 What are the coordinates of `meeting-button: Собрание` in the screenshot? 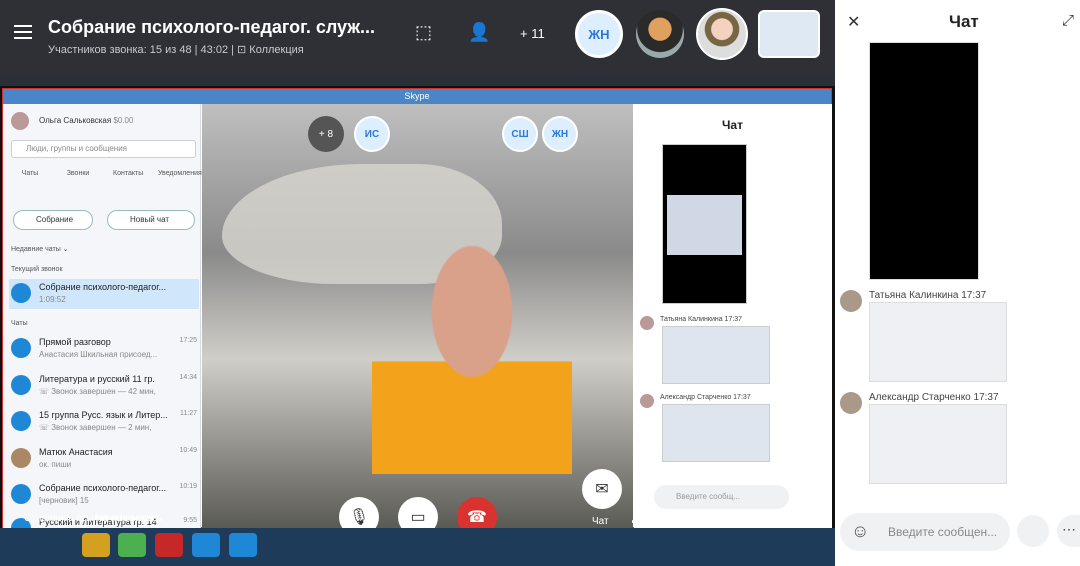 It's located at (53, 220).